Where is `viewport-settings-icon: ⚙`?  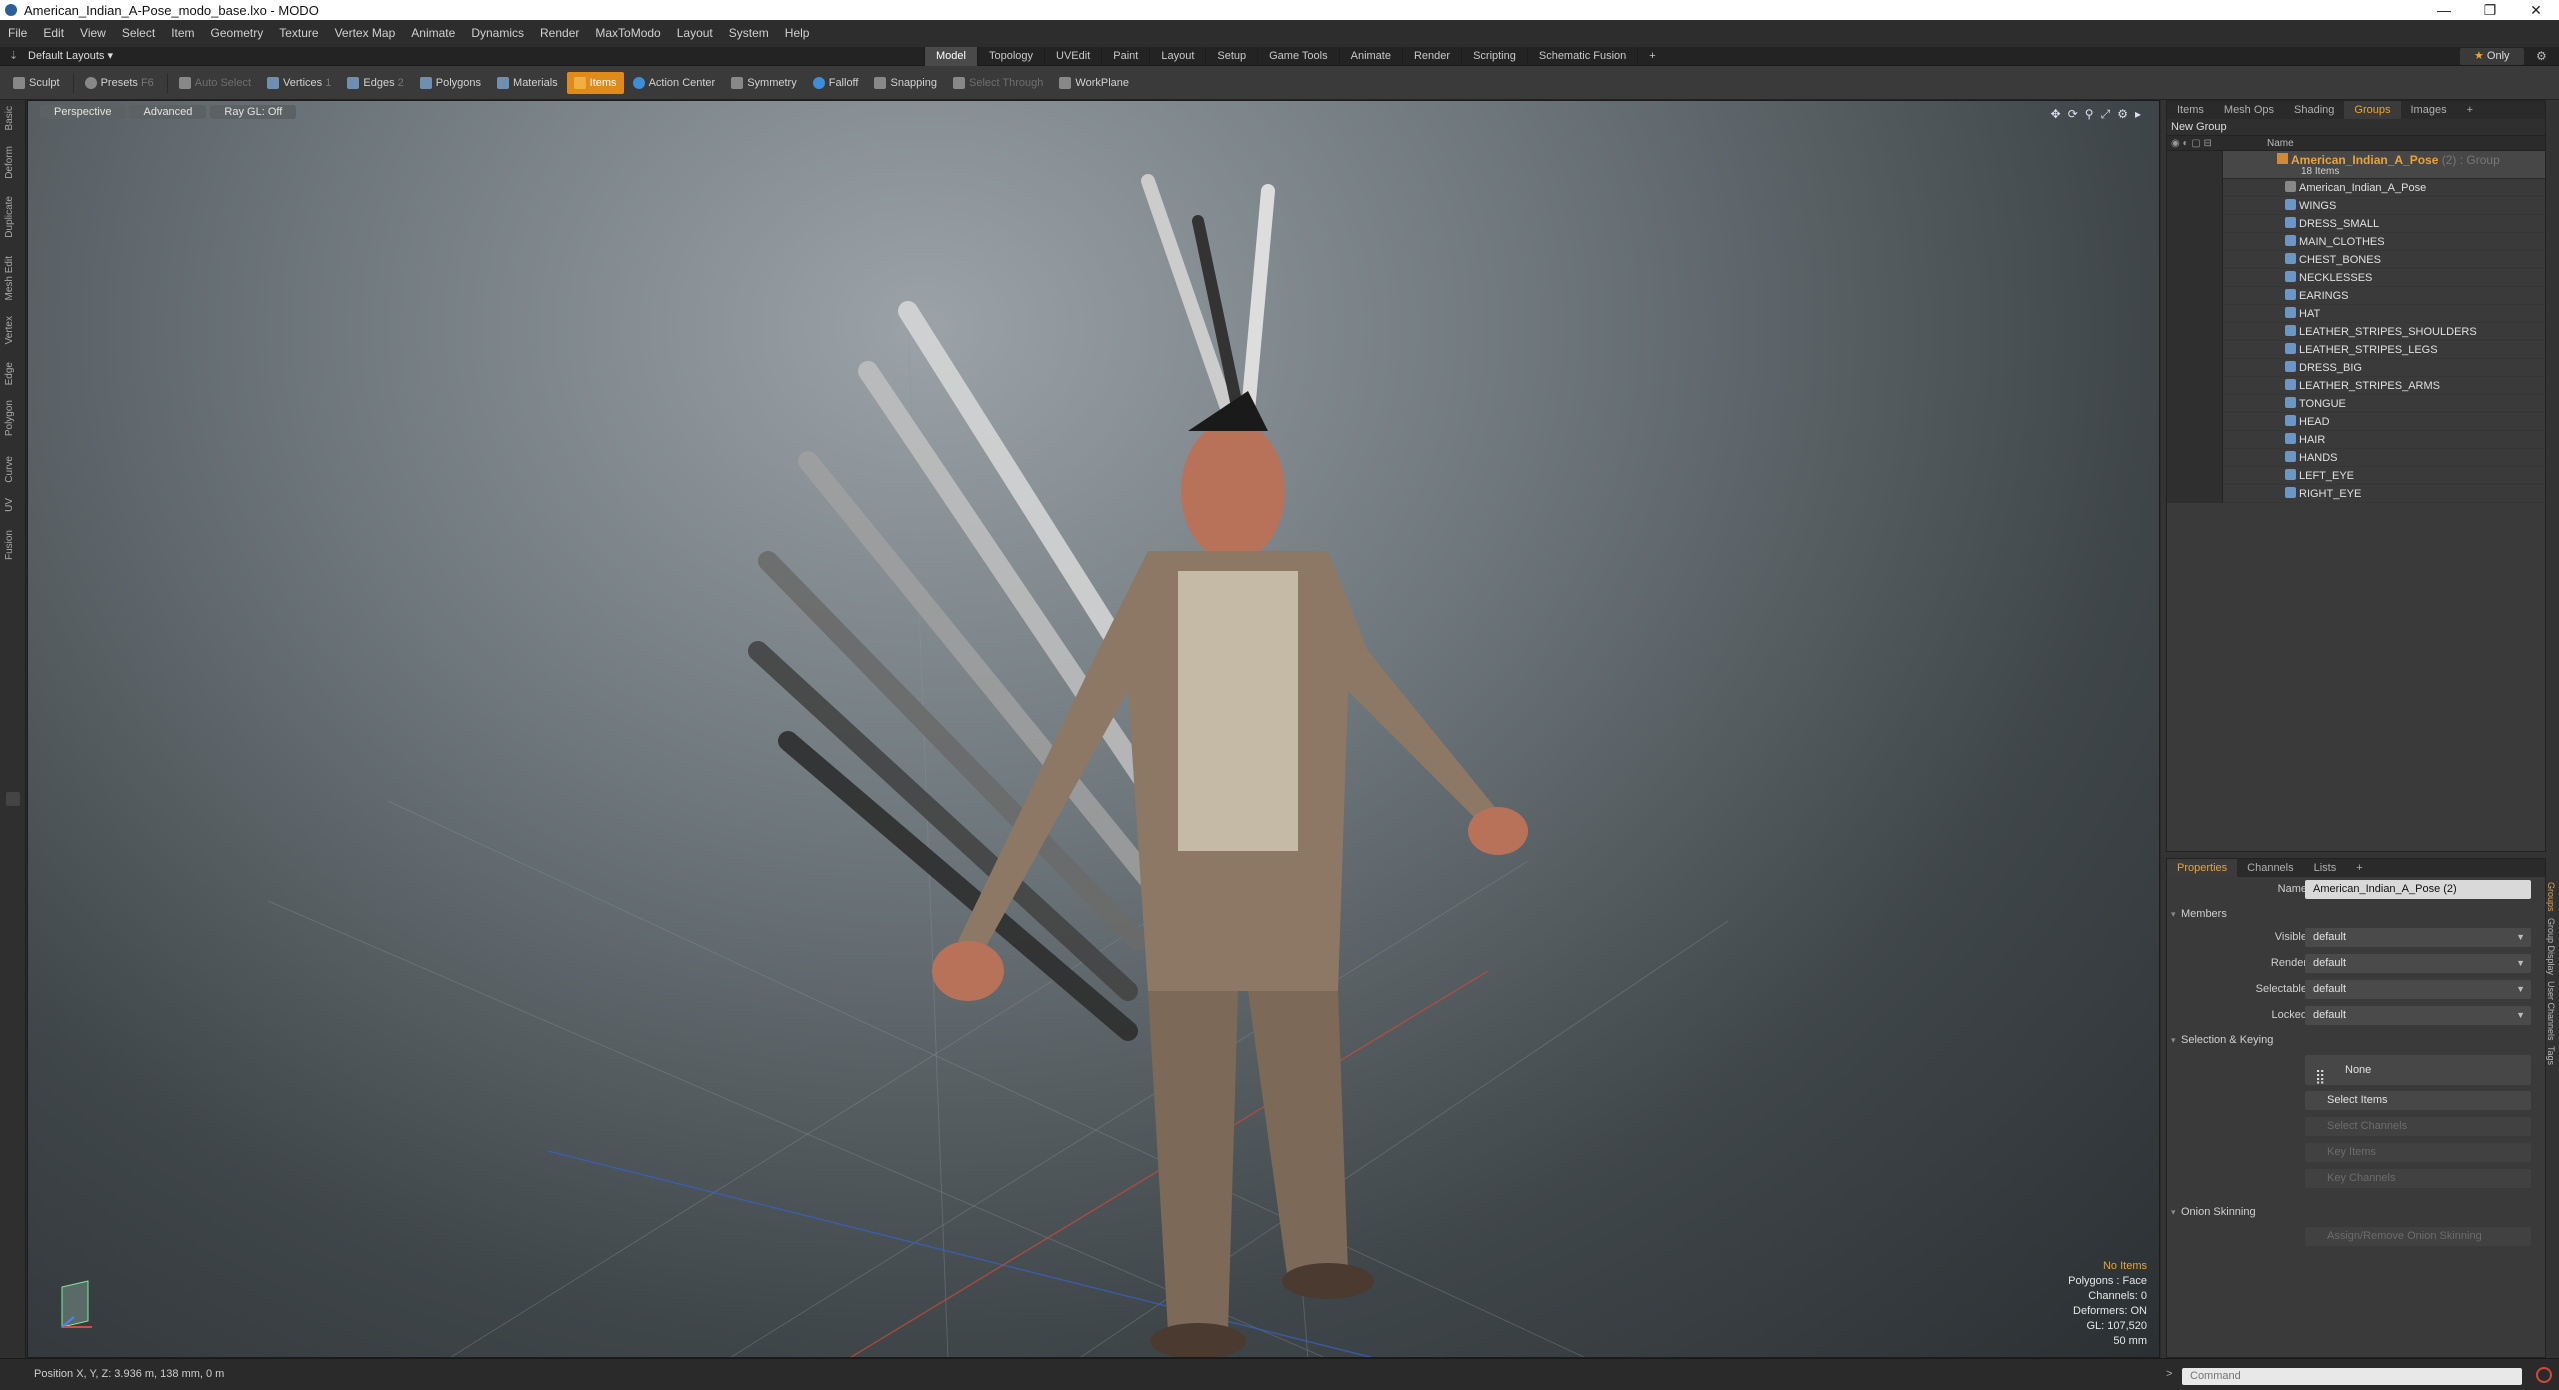 viewport-settings-icon: ⚙ is located at coordinates (2122, 114).